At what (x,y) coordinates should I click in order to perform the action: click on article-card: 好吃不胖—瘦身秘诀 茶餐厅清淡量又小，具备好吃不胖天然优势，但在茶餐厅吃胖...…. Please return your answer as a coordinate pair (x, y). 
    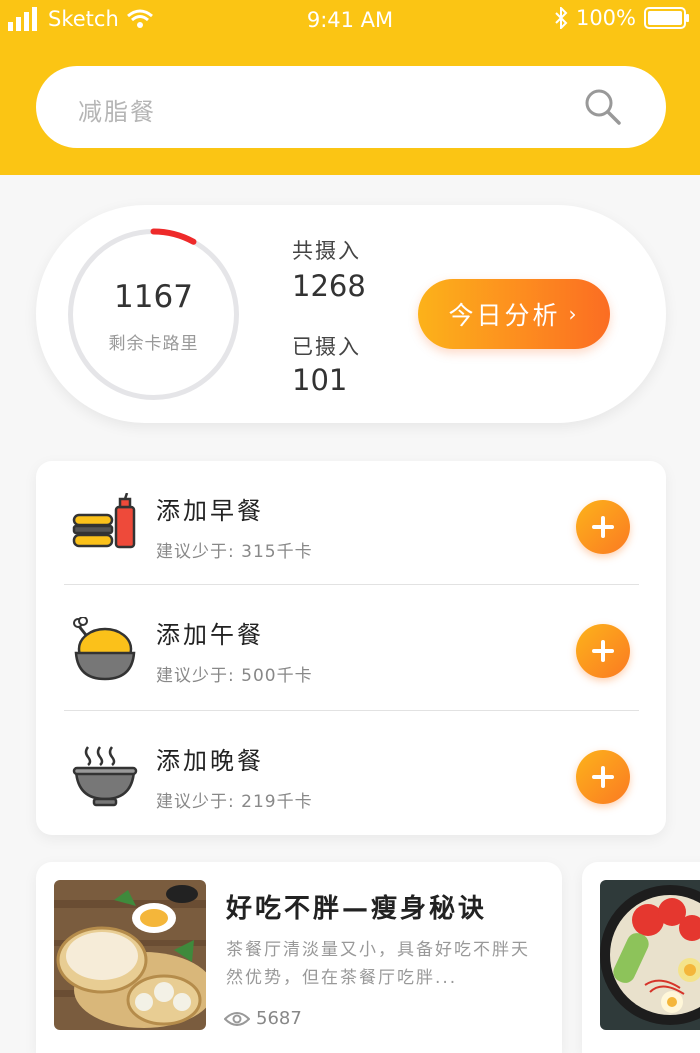
    Looking at the image, I should click on (299, 957).